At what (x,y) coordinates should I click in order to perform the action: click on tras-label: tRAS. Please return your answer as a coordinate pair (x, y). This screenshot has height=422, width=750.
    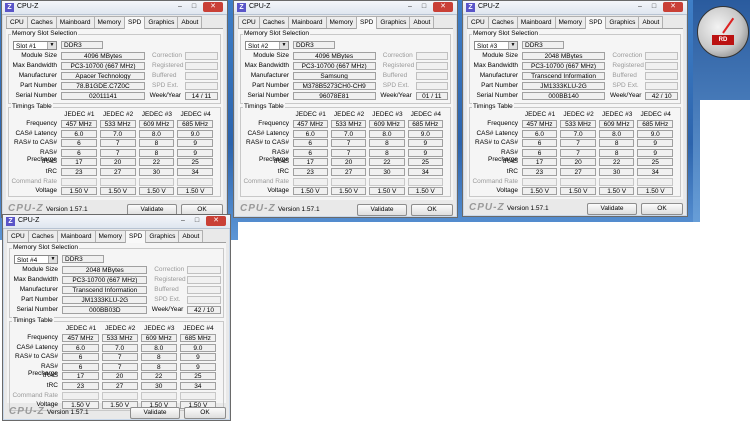
    Looking at the image, I should click on (510, 162).